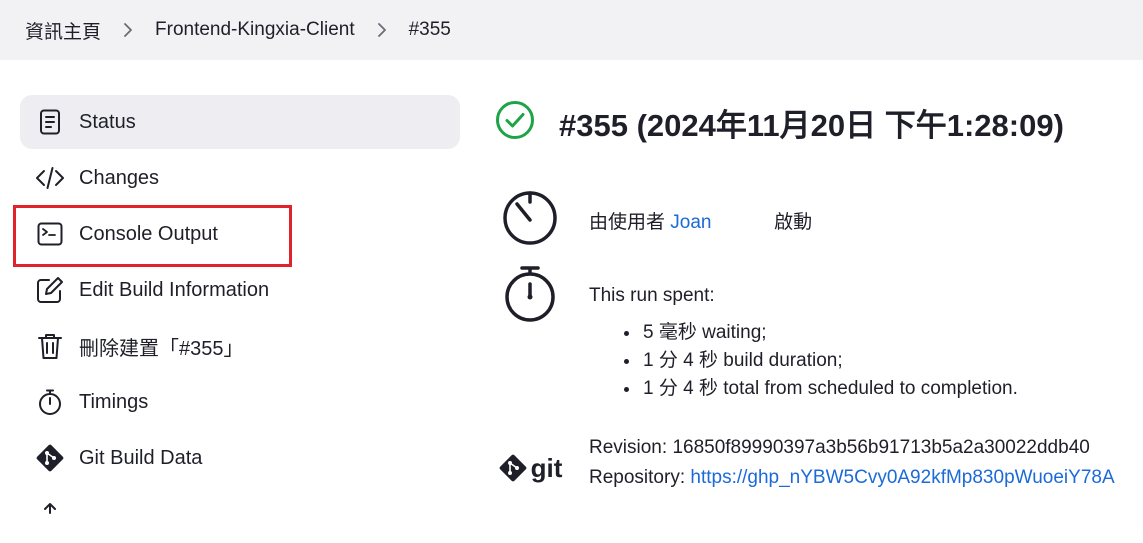 The height and width of the screenshot is (543, 1143). Describe the element at coordinates (685, 477) in the screenshot. I see `repository-colon: :` at that location.